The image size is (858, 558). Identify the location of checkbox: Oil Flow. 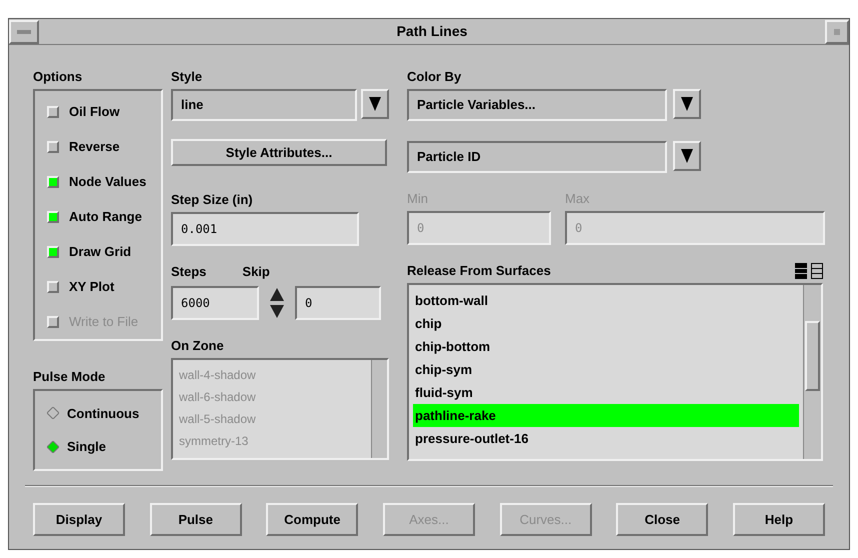
(98, 112).